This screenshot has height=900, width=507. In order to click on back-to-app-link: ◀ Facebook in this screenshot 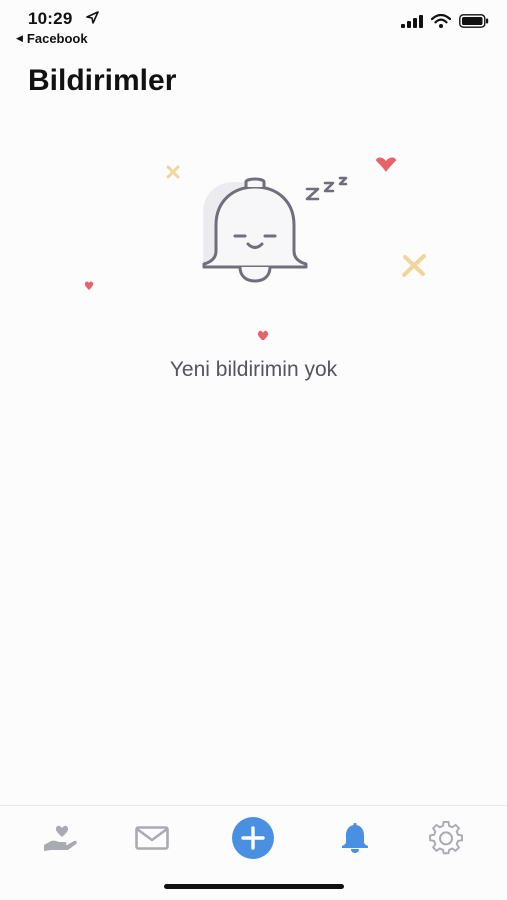, I will do `click(52, 38)`.